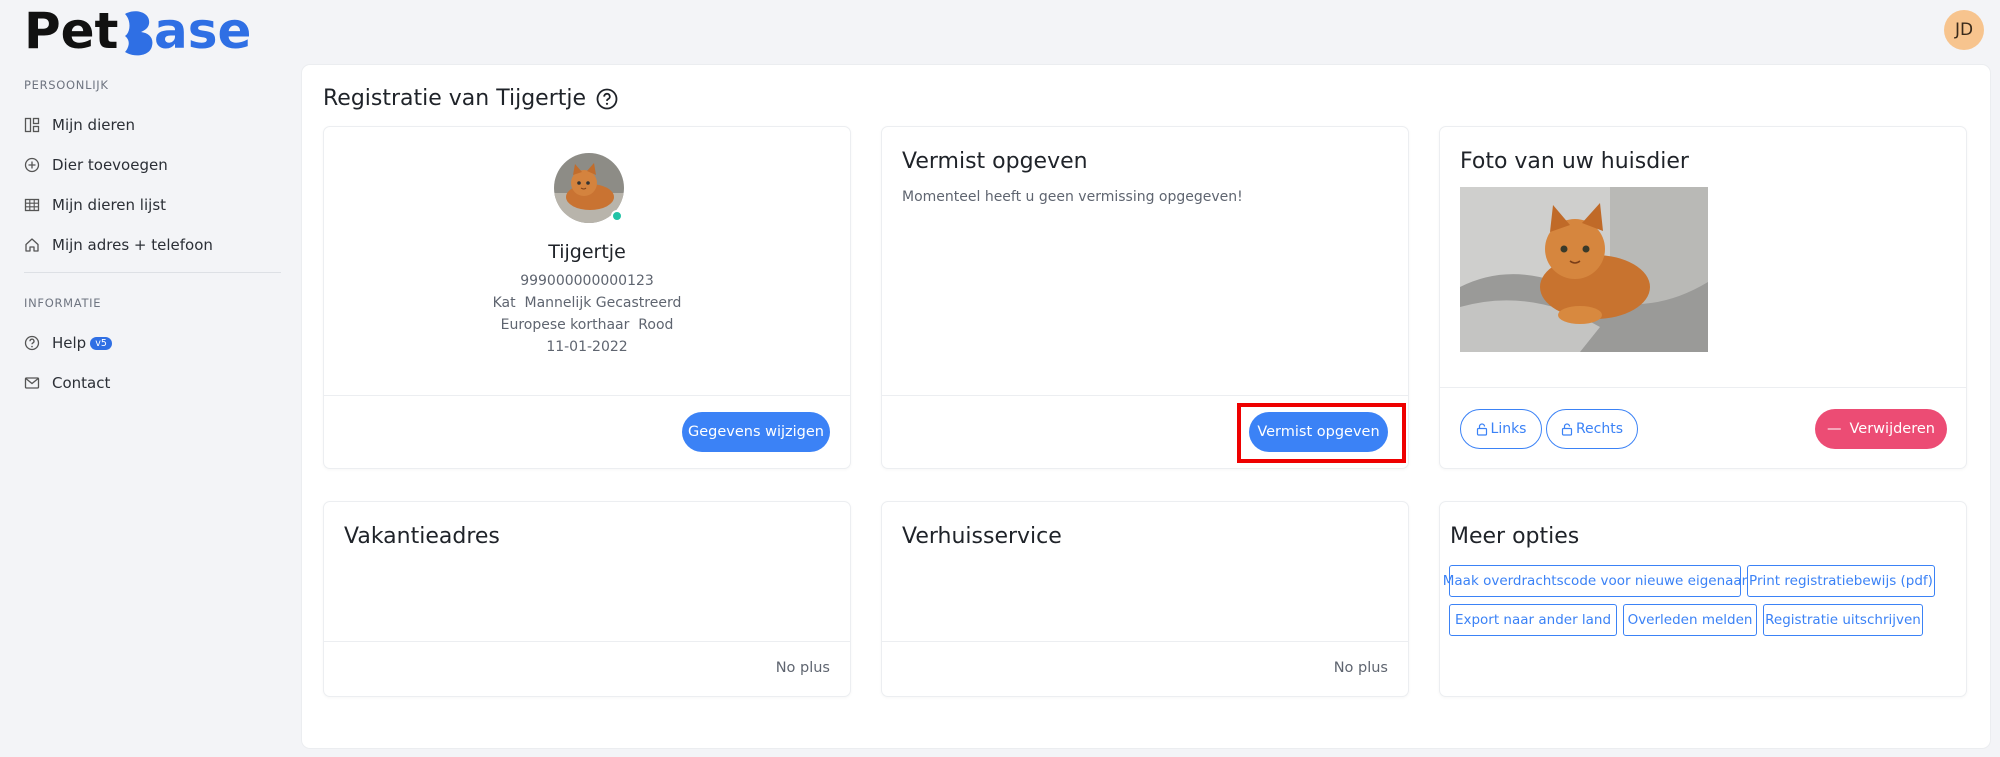 This screenshot has height=757, width=2000. I want to click on table-icon, so click(32, 205).